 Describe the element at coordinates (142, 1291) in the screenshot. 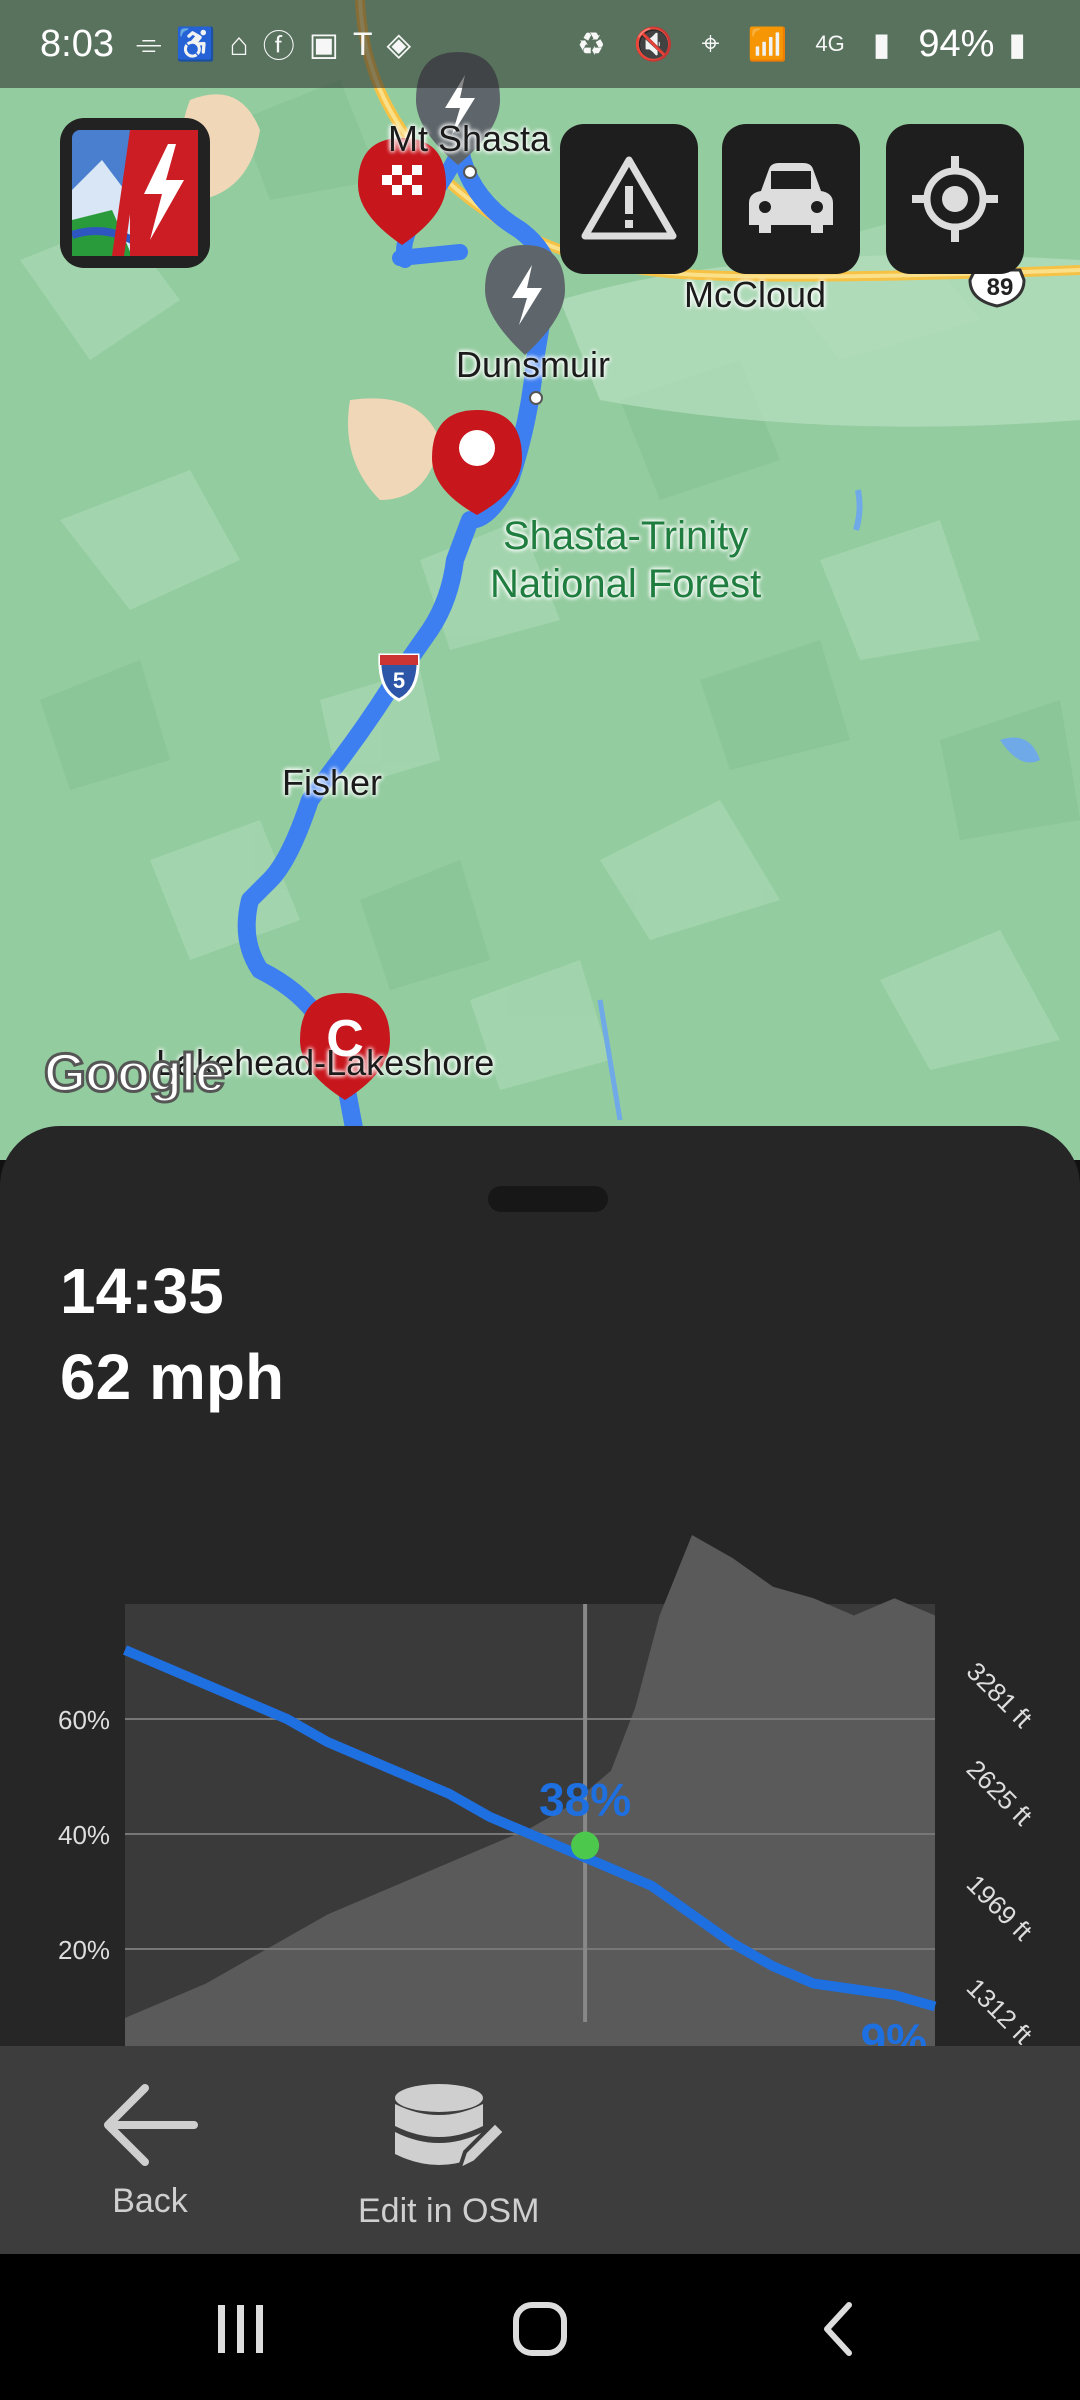

I see `eta-time: 14:35` at that location.